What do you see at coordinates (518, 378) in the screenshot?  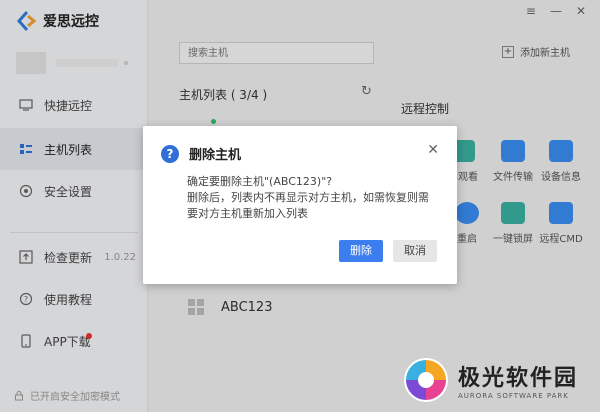 I see `watermark-title: 极光软件园` at bounding box center [518, 378].